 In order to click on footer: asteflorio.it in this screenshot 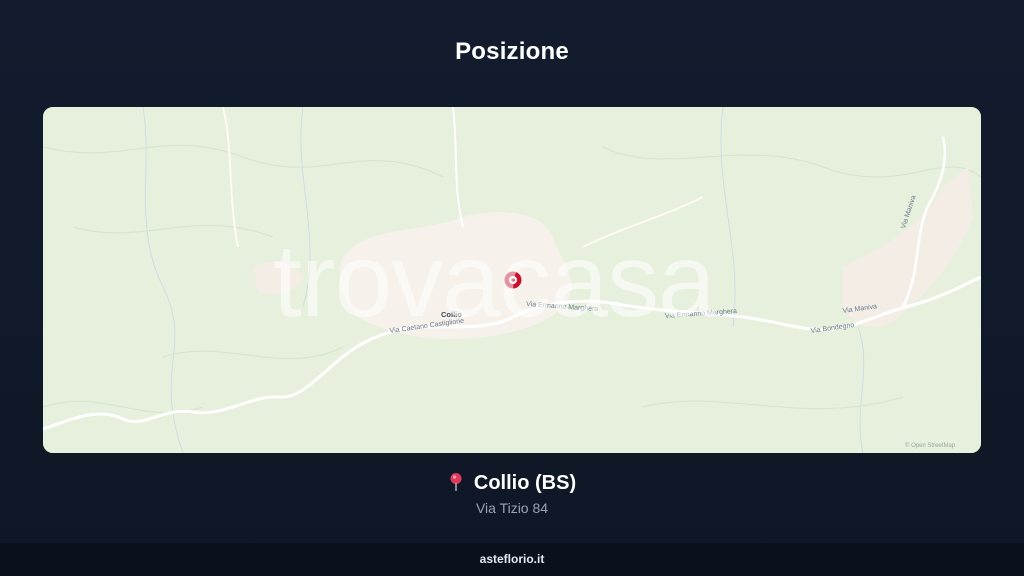, I will do `click(512, 559)`.